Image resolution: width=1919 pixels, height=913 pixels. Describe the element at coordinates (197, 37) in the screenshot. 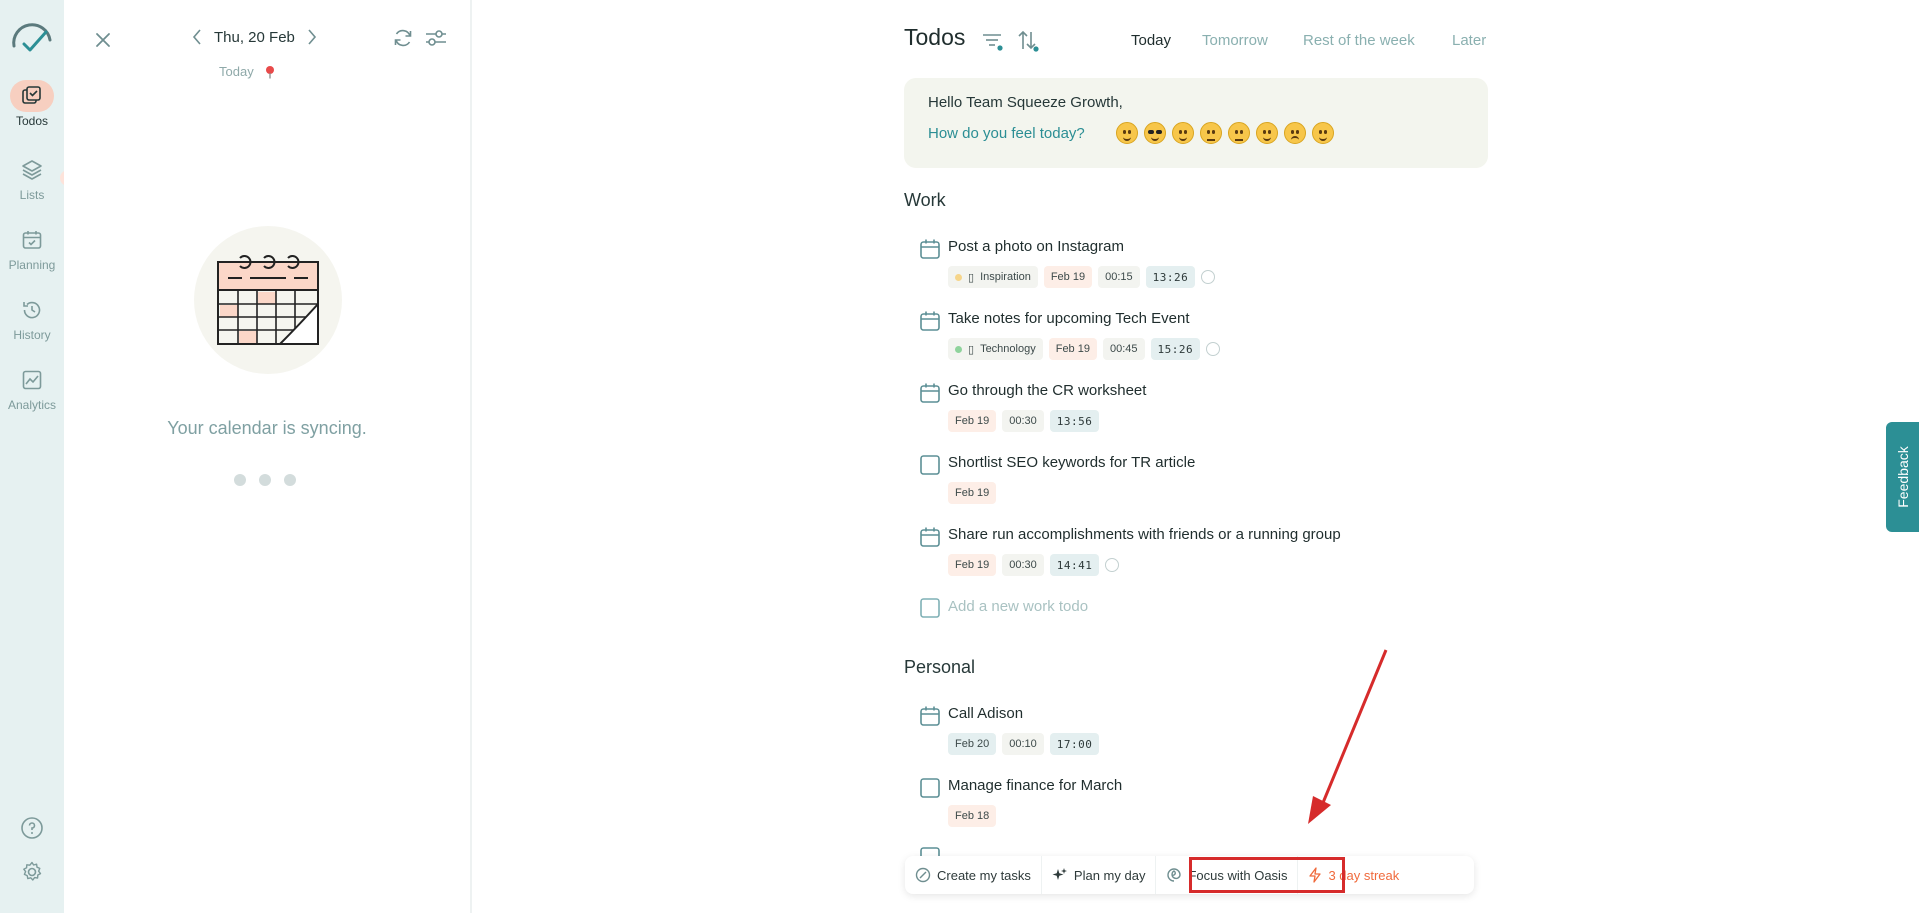

I see `chevron-left-icon` at that location.